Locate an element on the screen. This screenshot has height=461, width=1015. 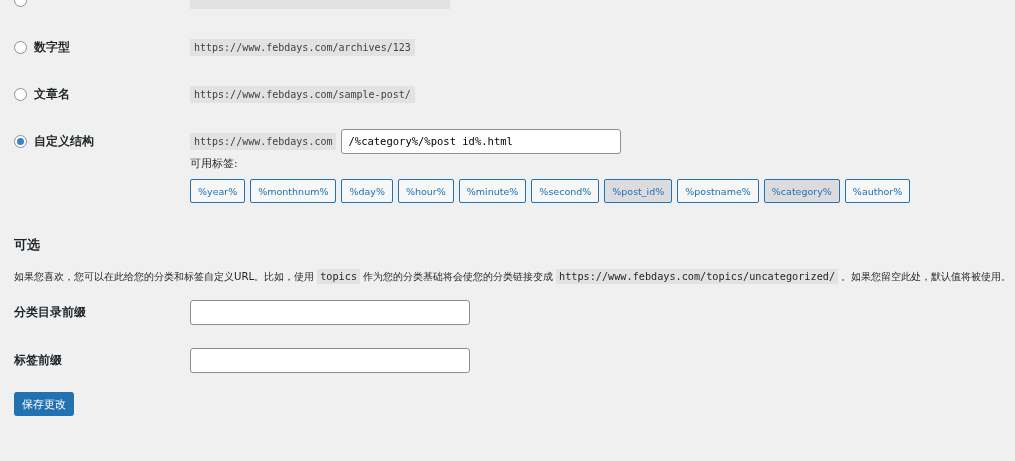
tag-button: %day% is located at coordinates (367, 191).